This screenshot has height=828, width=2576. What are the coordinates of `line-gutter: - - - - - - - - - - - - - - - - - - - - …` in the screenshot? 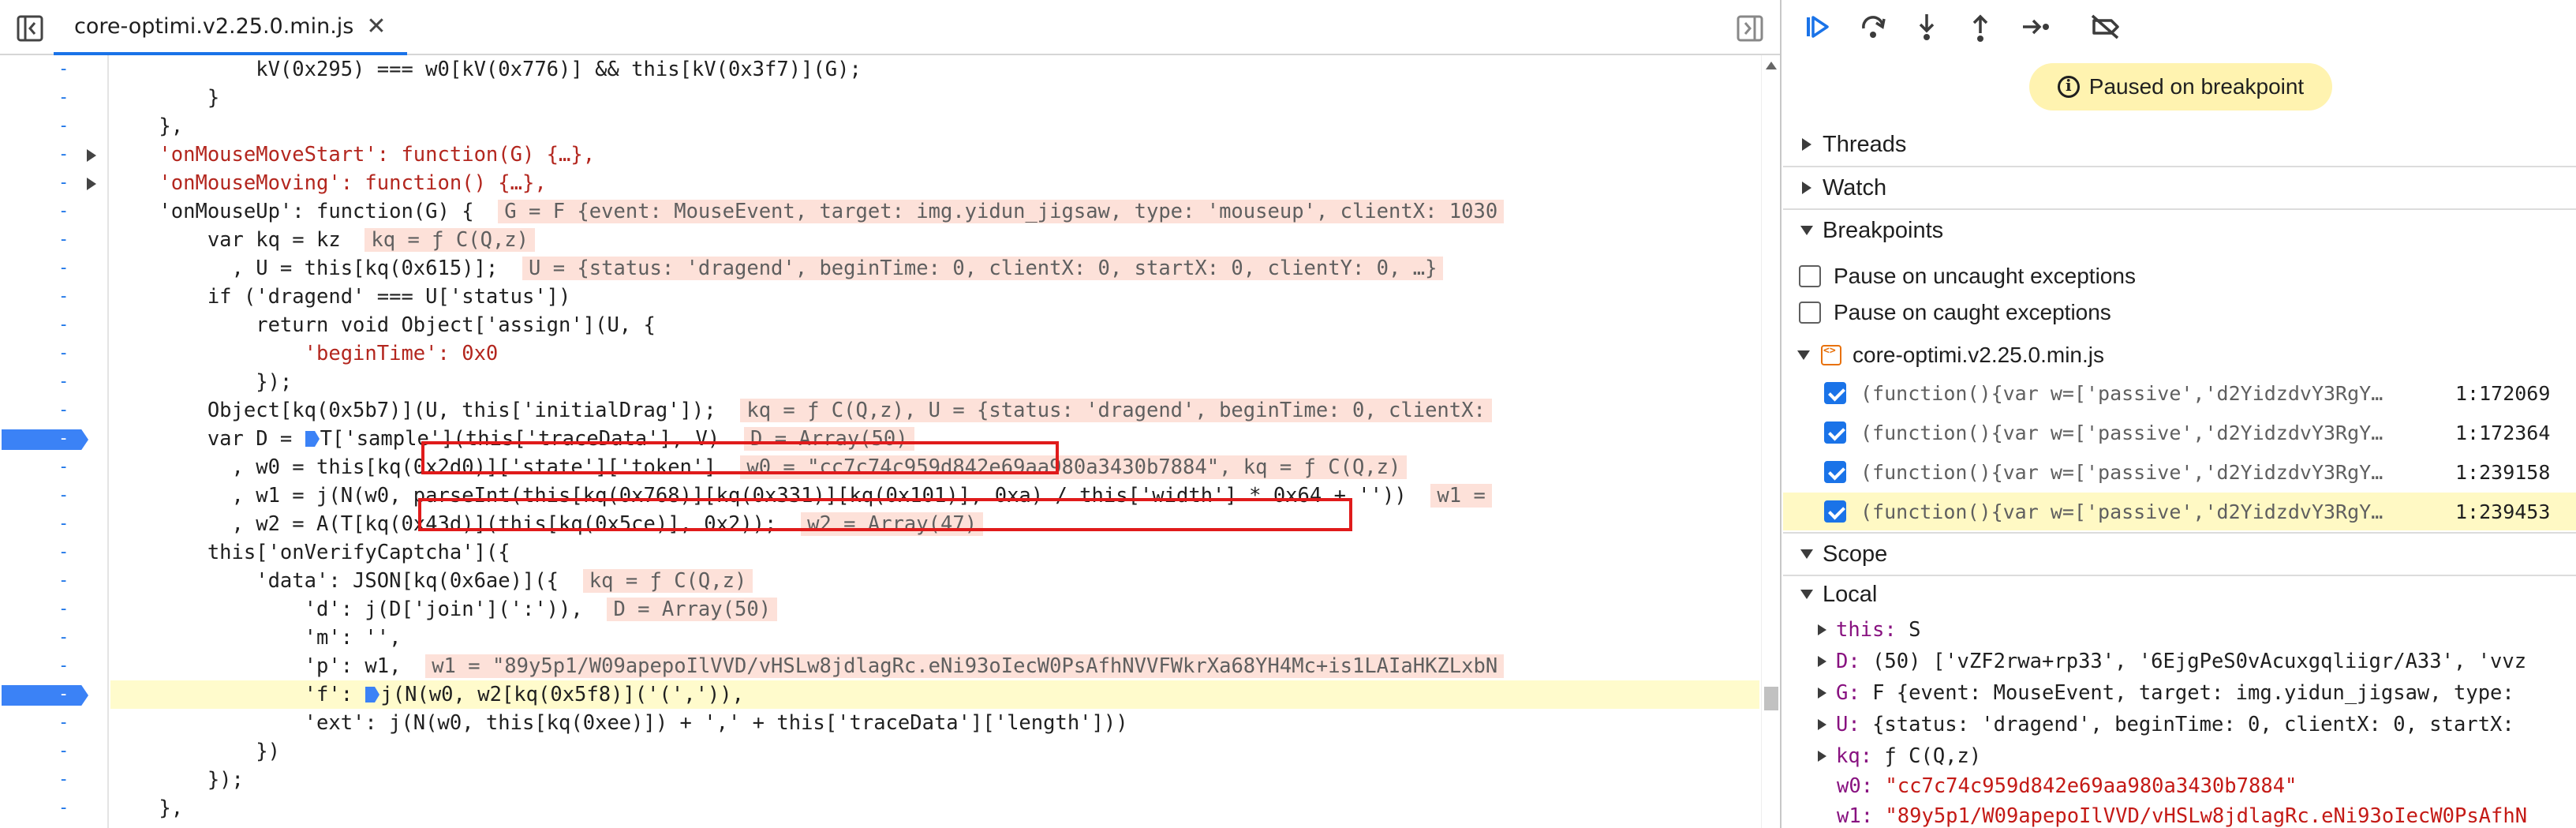 It's located at (54, 442).